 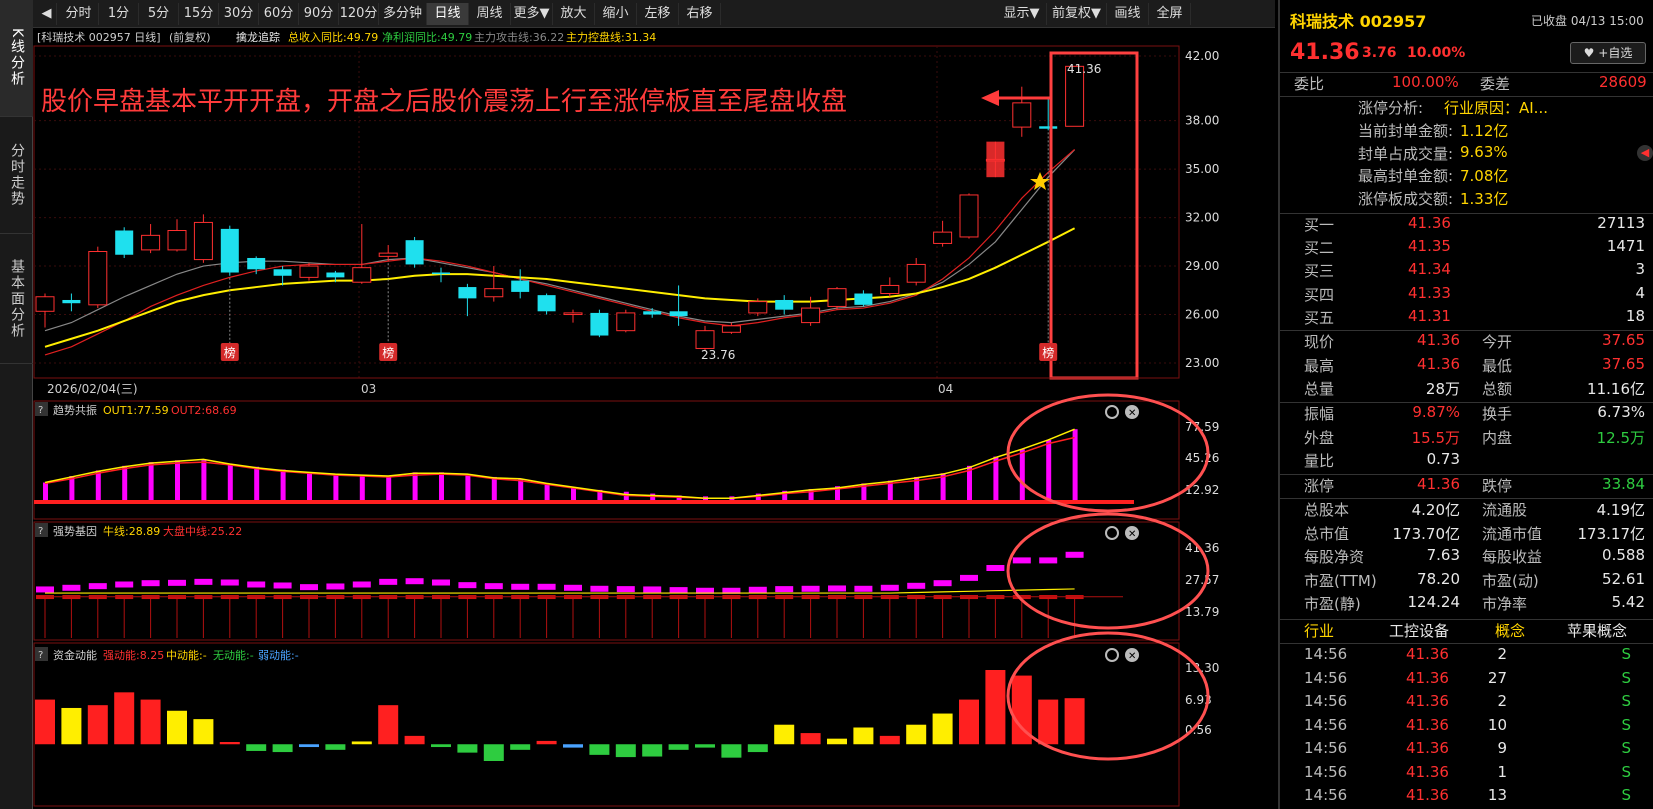 What do you see at coordinates (1132, 655) in the screenshot?
I see `sub3-close-icon: ✕` at bounding box center [1132, 655].